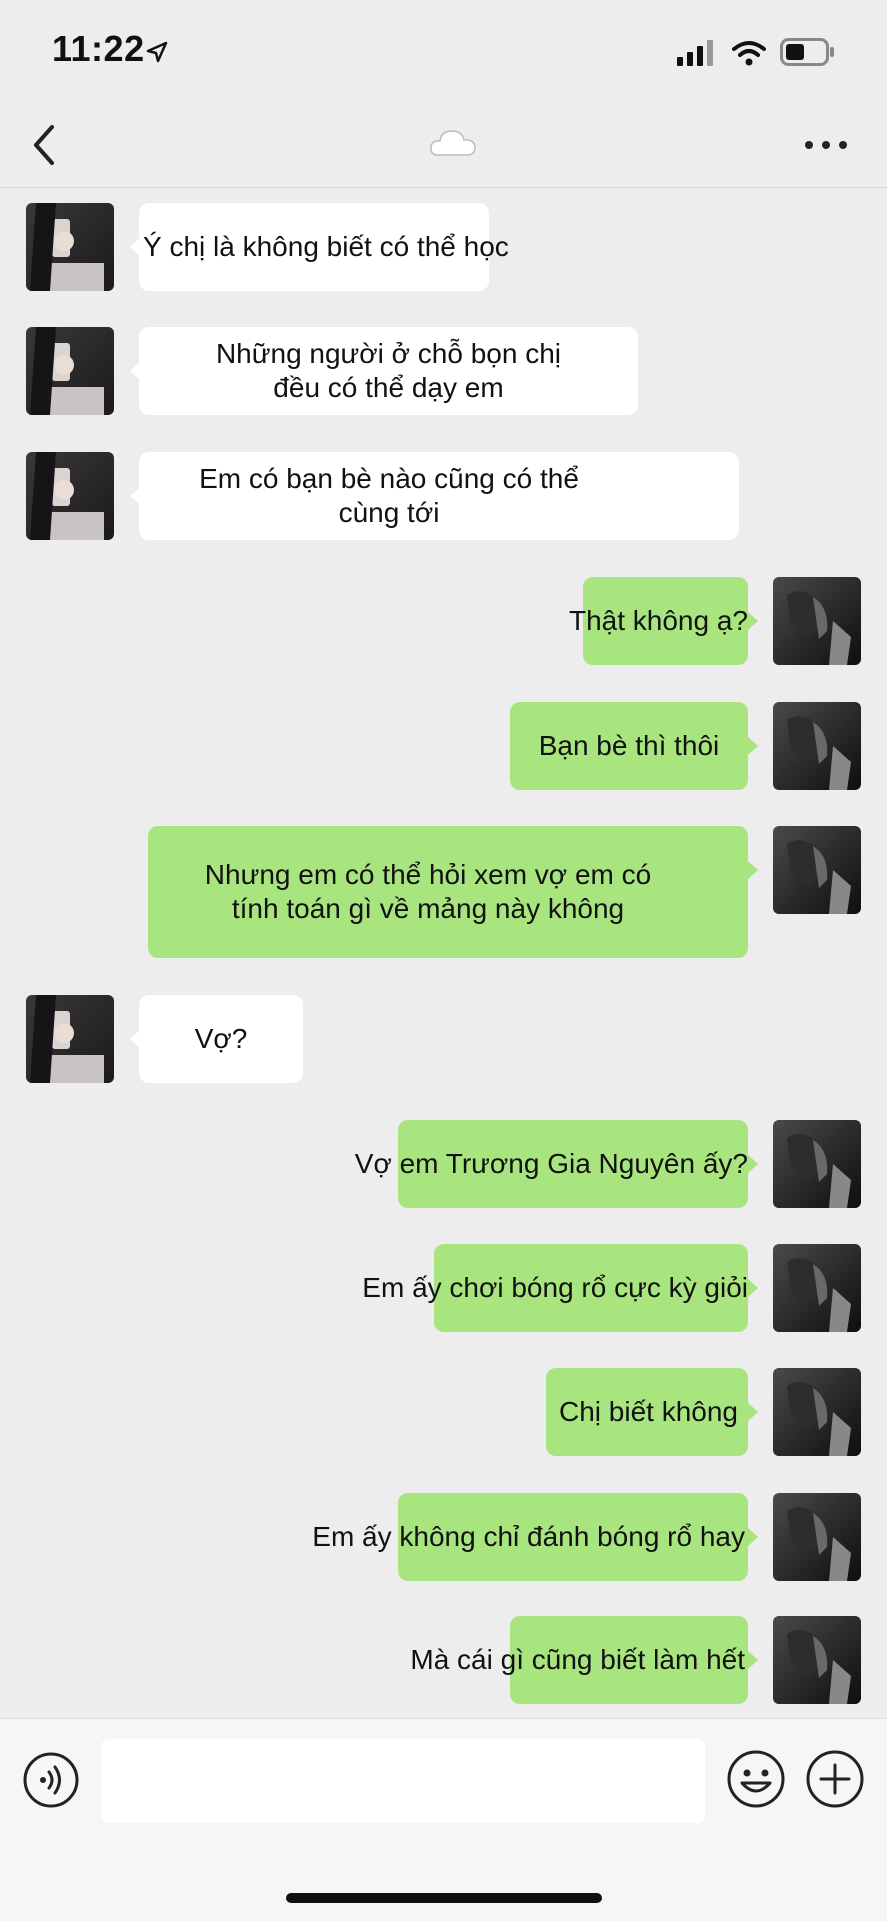  What do you see at coordinates (443, 52) in the screenshot?
I see `status-bar: 11:22` at bounding box center [443, 52].